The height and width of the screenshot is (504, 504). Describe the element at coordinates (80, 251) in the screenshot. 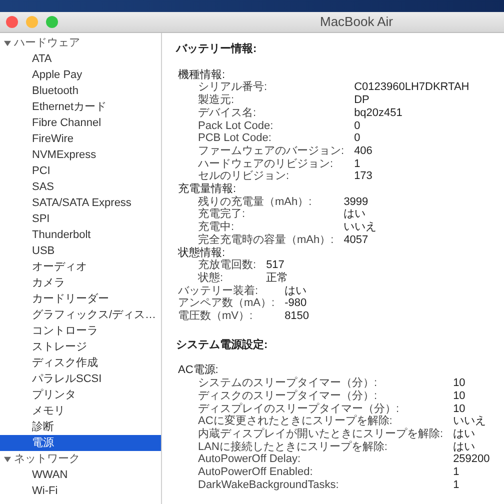

I see `sidebar-item: USB` at that location.